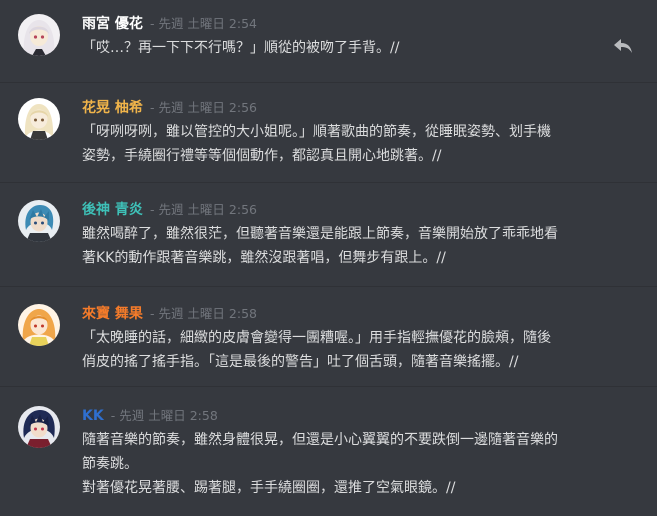 This screenshot has height=516, width=657. Describe the element at coordinates (316, 132) in the screenshot. I see `message-line: 「呀咧呀咧，雖以管控的大小姐呢。」順著歌曲的節奏，從睡眠姿勢、划手機` at that location.